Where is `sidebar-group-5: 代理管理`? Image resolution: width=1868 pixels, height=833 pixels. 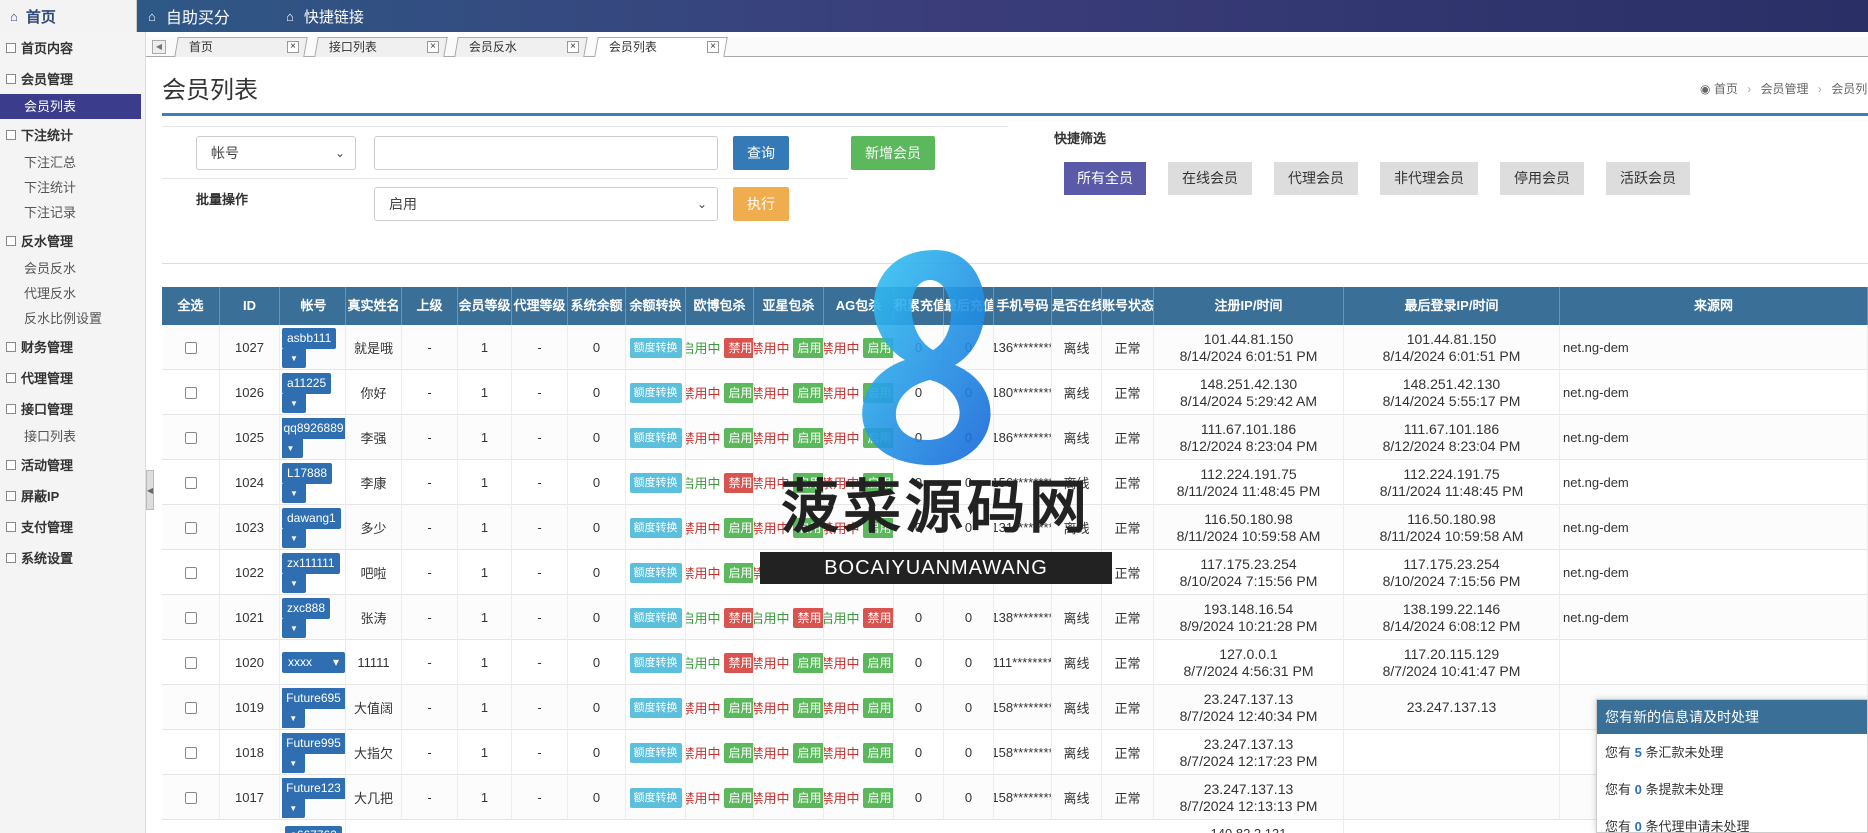 sidebar-group-5: 代理管理 is located at coordinates (72, 377).